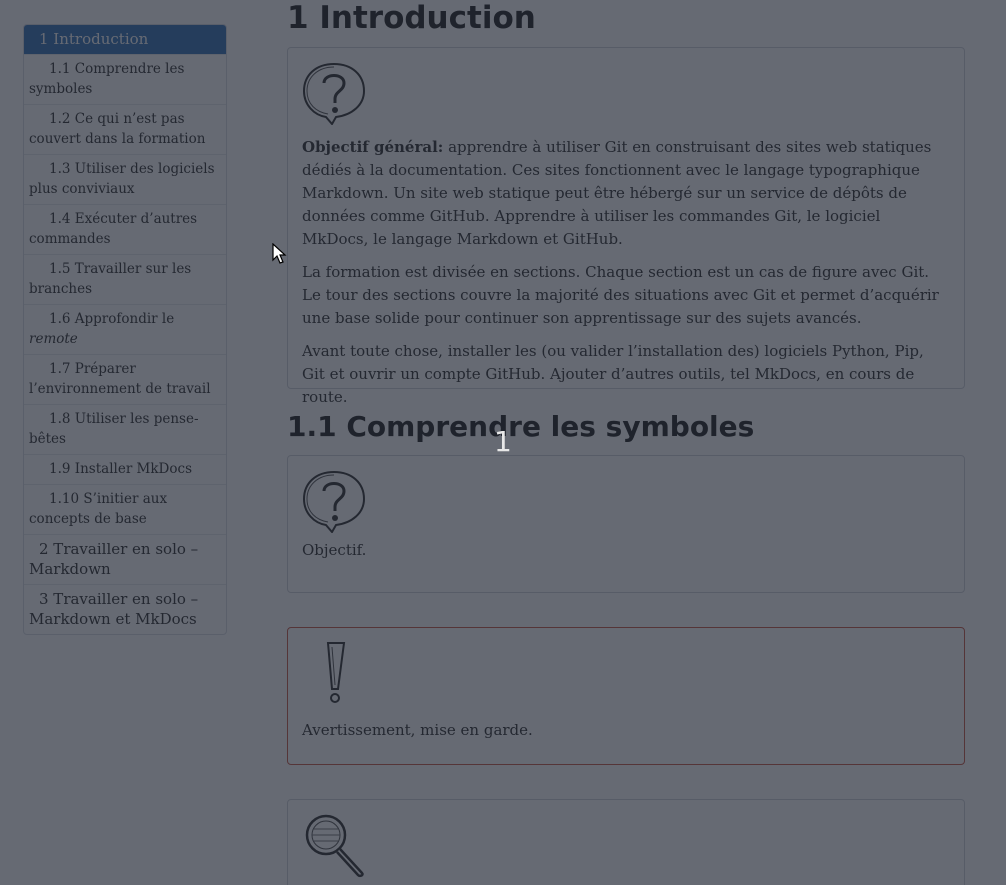 Image resolution: width=1006 pixels, height=885 pixels. I want to click on exclamation-icon, so click(633, 673).